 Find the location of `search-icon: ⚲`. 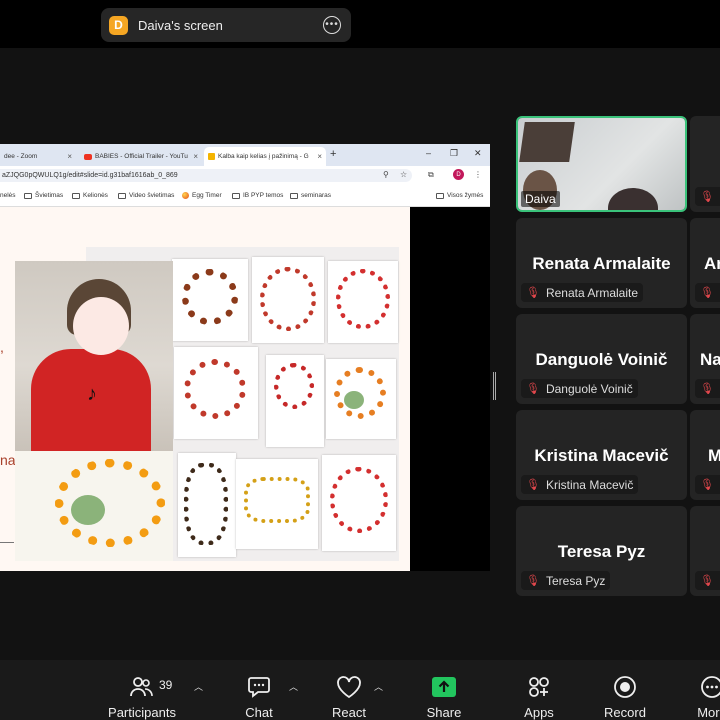

search-icon: ⚲ is located at coordinates (386, 174).